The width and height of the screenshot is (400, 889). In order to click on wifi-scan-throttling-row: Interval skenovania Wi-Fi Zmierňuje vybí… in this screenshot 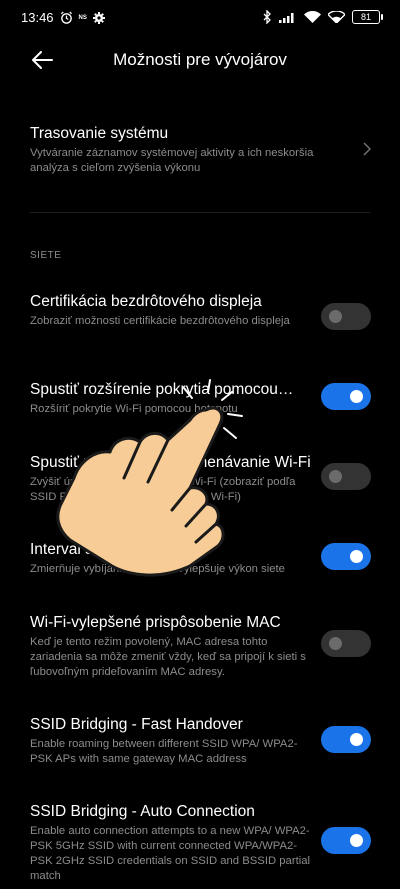, I will do `click(172, 558)`.